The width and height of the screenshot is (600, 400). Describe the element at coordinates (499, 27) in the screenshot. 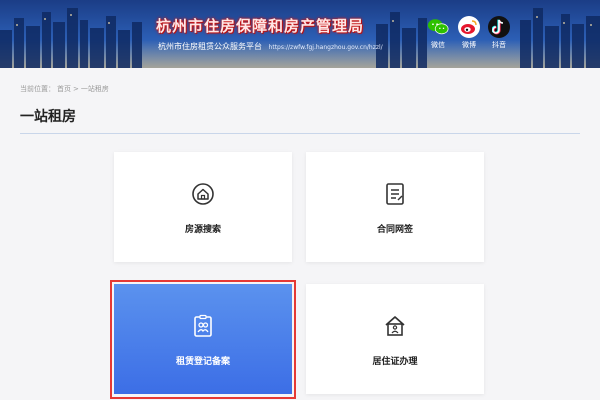

I see `douyin-icon` at that location.